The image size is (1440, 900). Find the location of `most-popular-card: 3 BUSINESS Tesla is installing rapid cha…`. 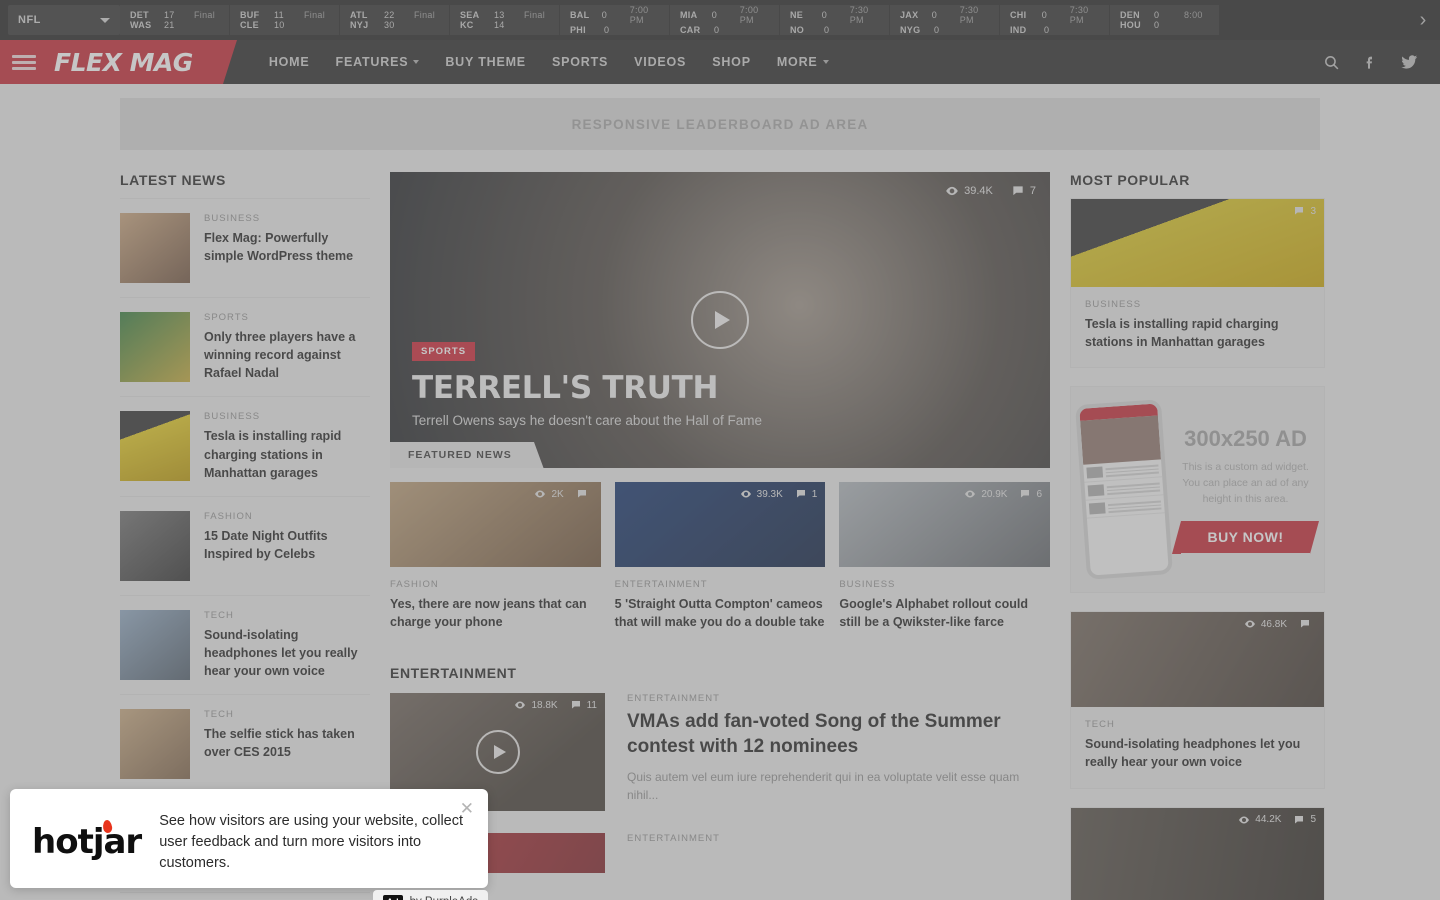

most-popular-card: 3 BUSINESS Tesla is installing rapid cha… is located at coordinates (1197, 283).